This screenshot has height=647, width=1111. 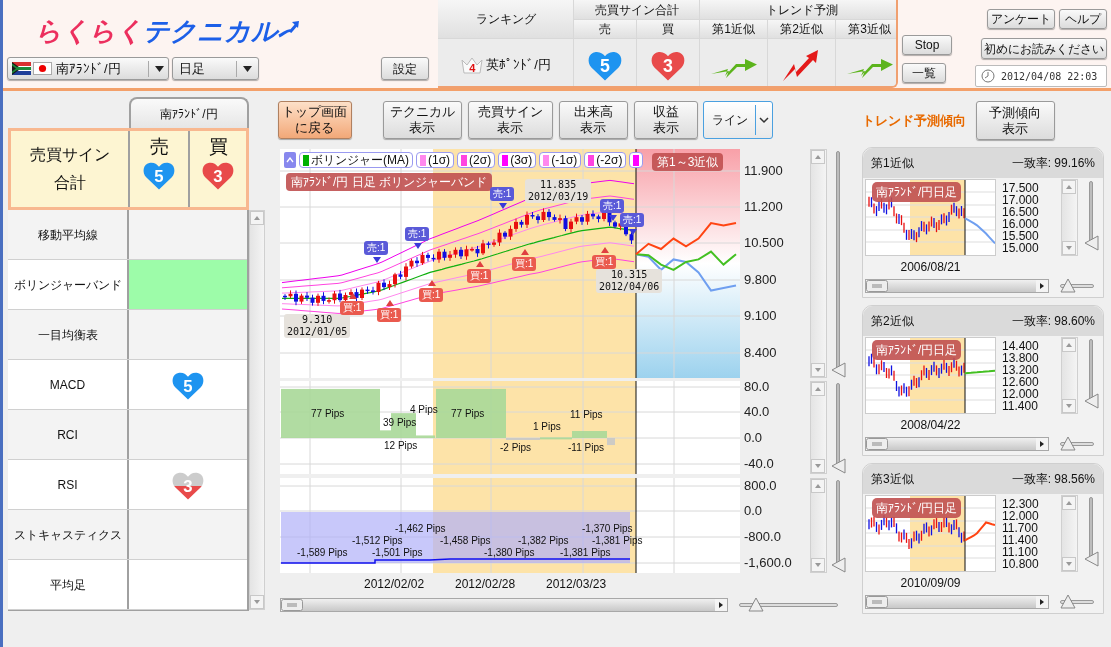 I want to click on axis-label: 12.600, so click(x=1021, y=382).